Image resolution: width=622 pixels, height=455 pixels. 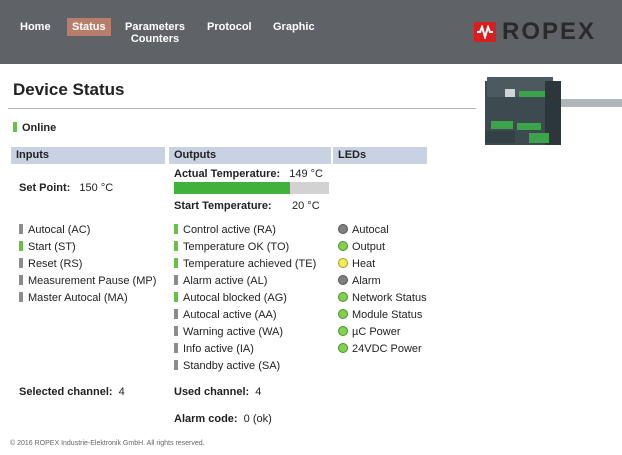 I want to click on input-item: Master Autocal (MA), so click(x=87, y=300).